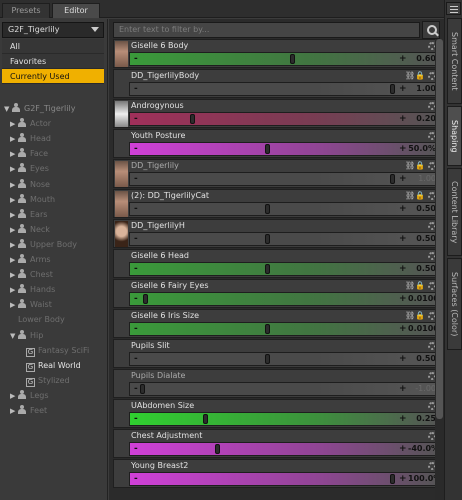  I want to click on tab-content-library: Content Library, so click(454, 212).